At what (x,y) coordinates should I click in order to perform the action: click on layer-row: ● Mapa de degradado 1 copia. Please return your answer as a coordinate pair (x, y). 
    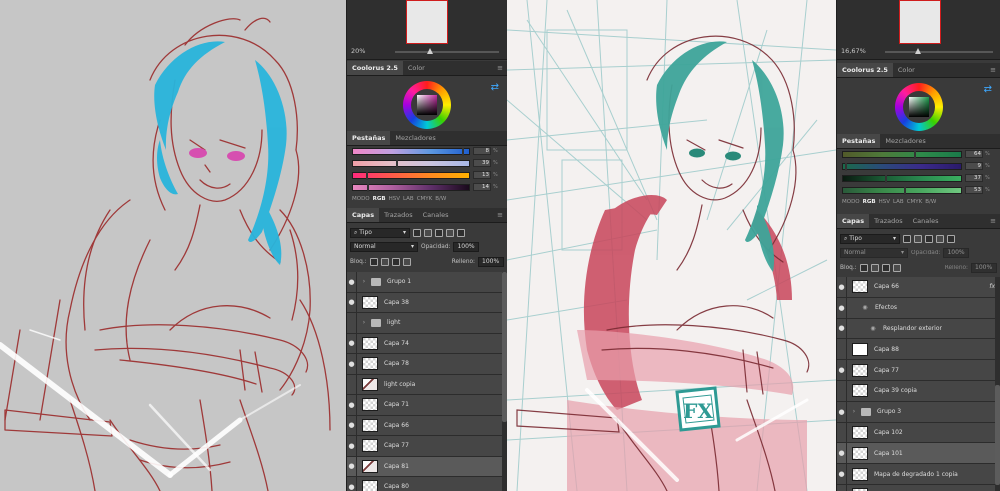
    Looking at the image, I should click on (918, 474).